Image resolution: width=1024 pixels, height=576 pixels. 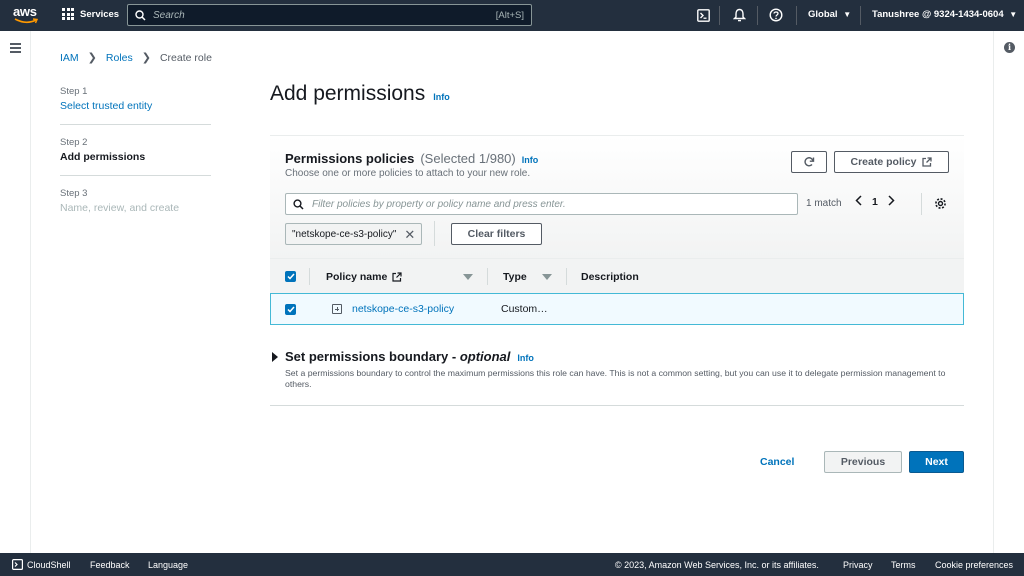 I want to click on bell-icon, so click(x=739, y=15).